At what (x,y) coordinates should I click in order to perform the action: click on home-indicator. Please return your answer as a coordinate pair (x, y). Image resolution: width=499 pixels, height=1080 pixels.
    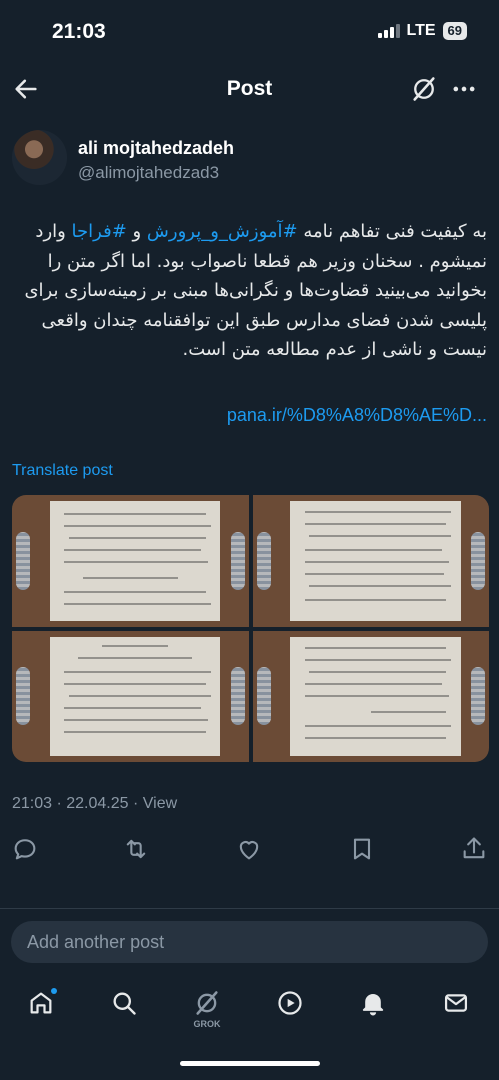
    Looking at the image, I should click on (250, 1063).